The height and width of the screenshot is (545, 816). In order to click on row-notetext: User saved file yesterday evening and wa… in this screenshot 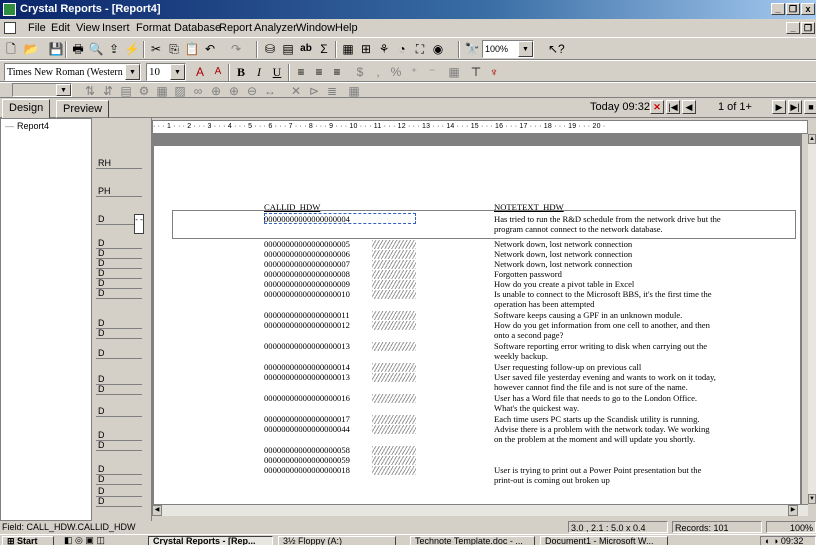, I will do `click(605, 377)`.